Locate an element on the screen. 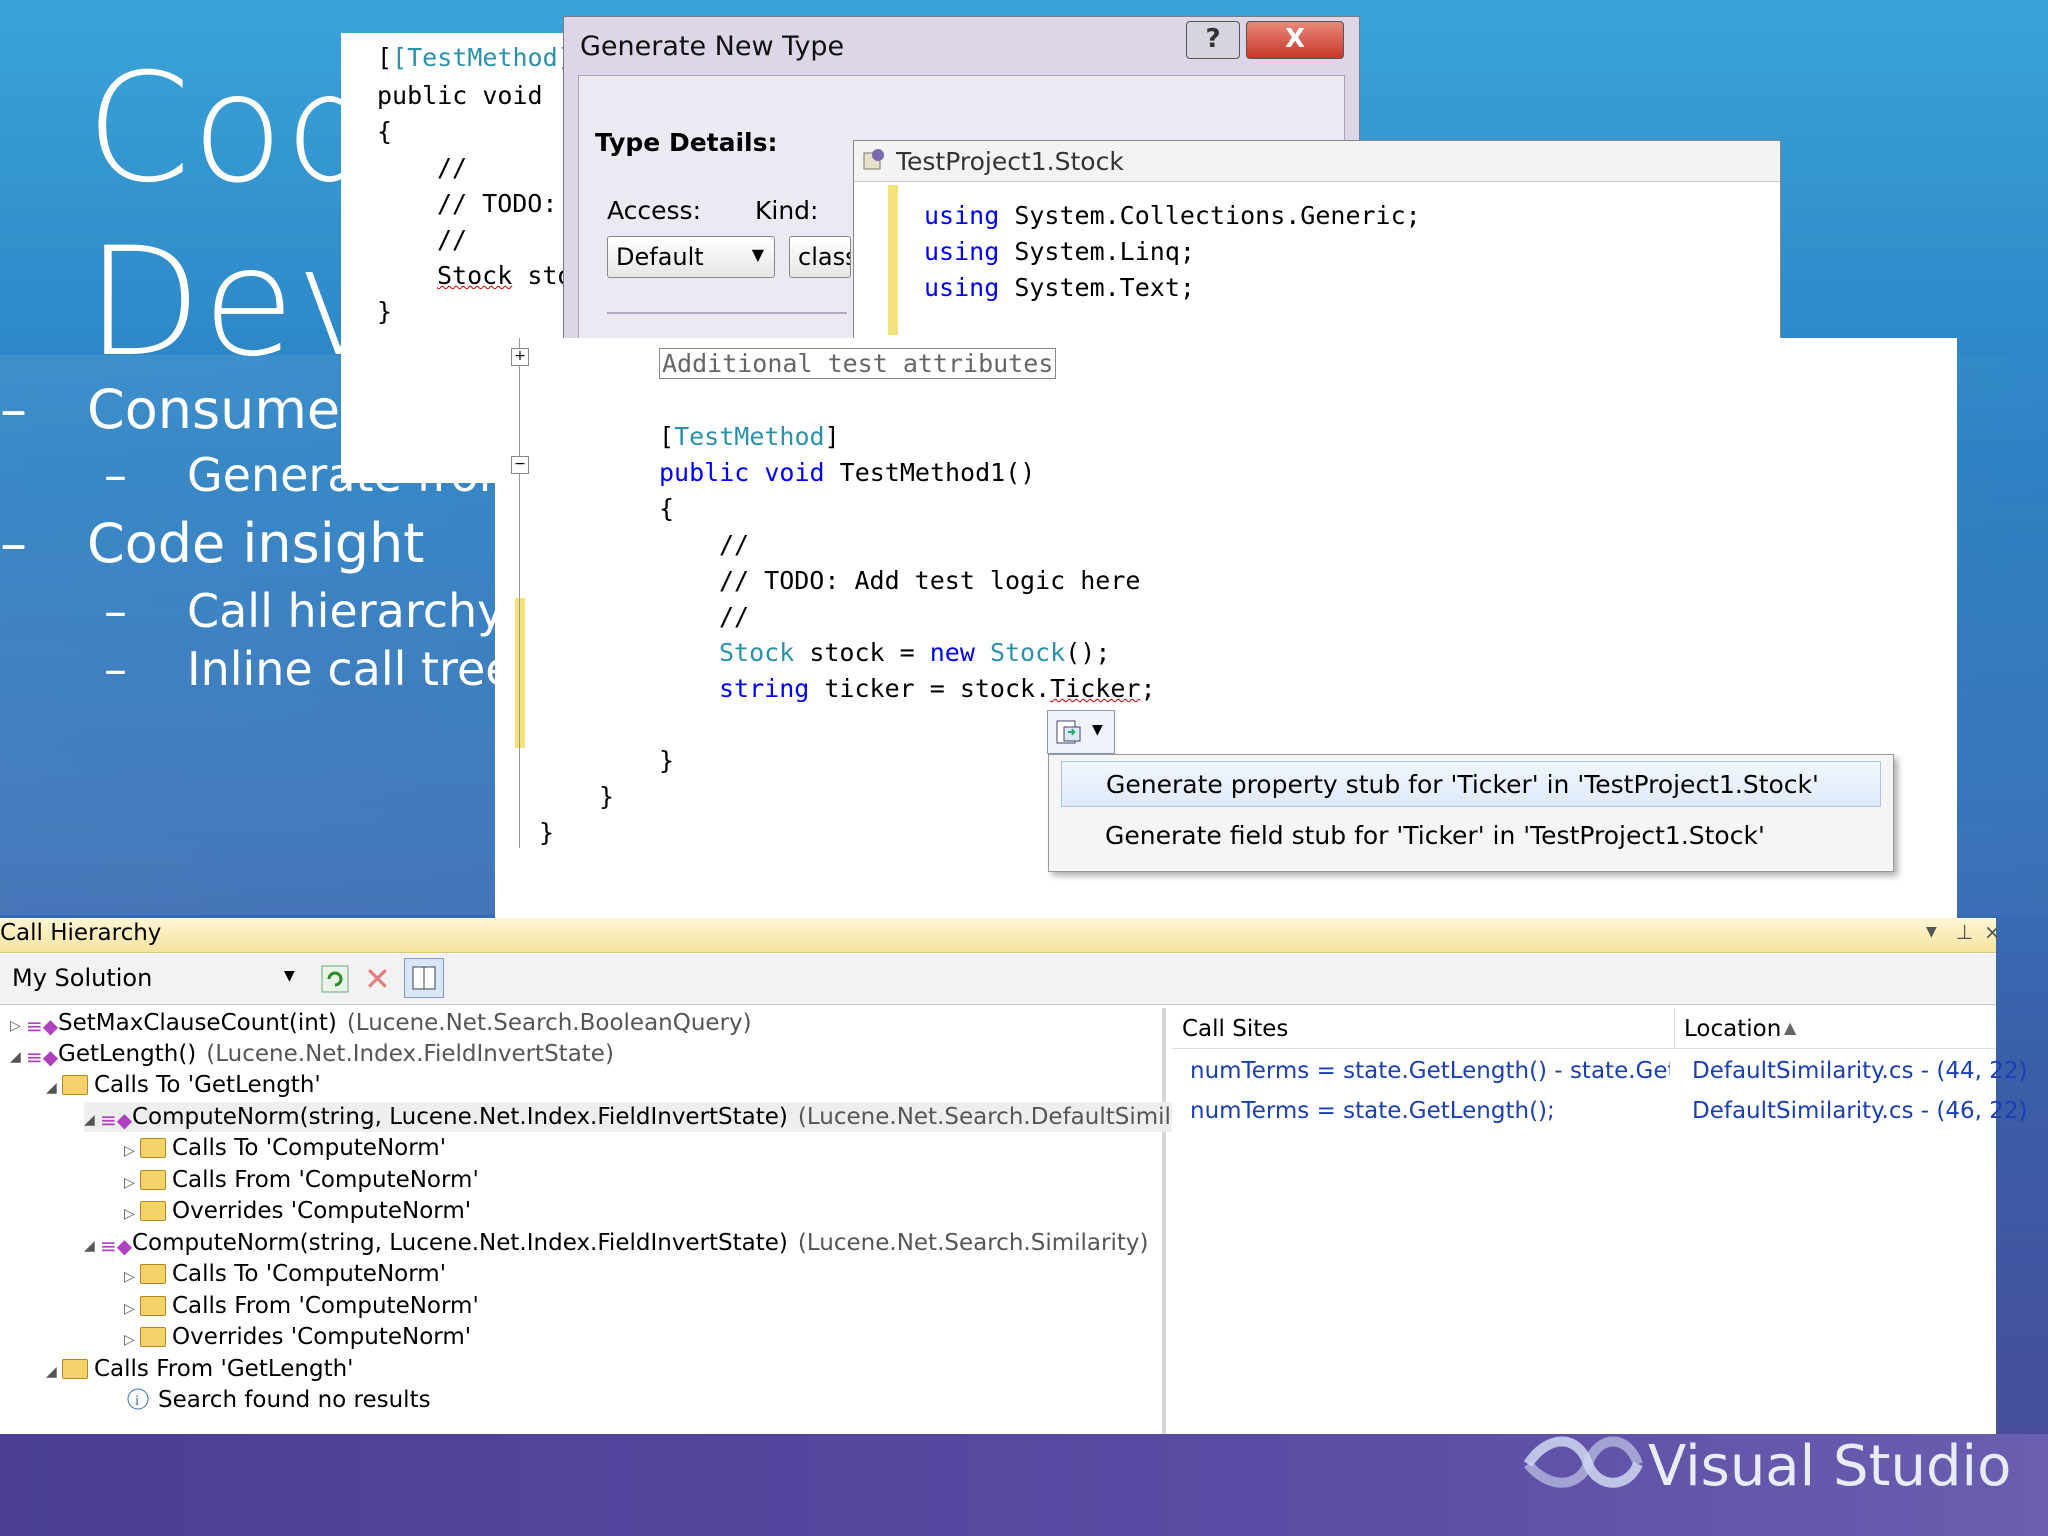 The width and height of the screenshot is (2048, 1536). code-line: Stock stock = new Stock(); is located at coordinates (915, 652).